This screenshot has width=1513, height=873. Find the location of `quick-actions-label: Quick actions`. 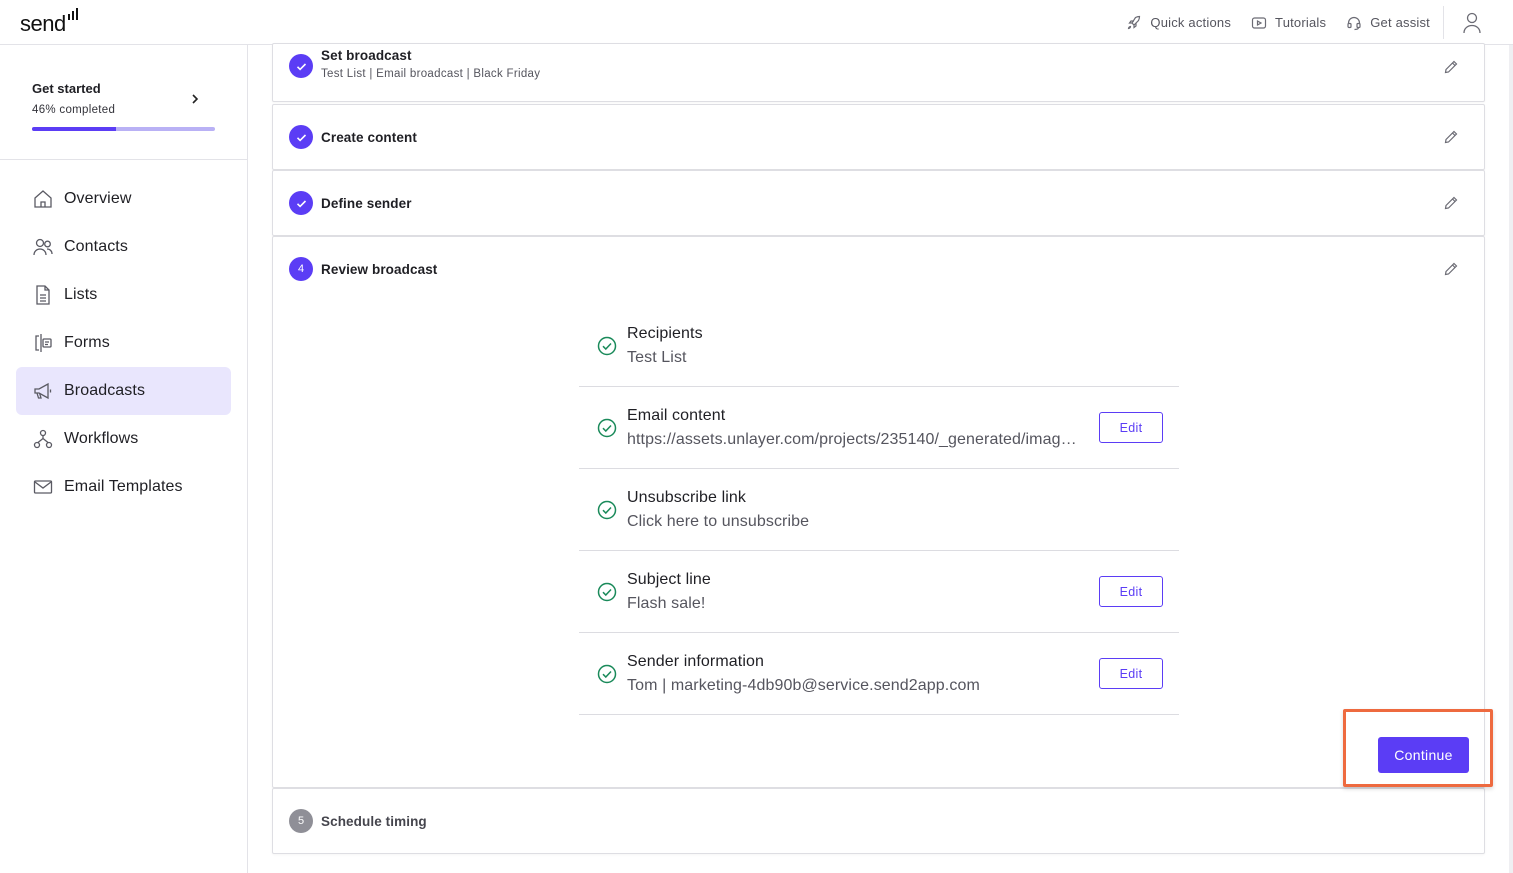

quick-actions-label: Quick actions is located at coordinates (1191, 22).